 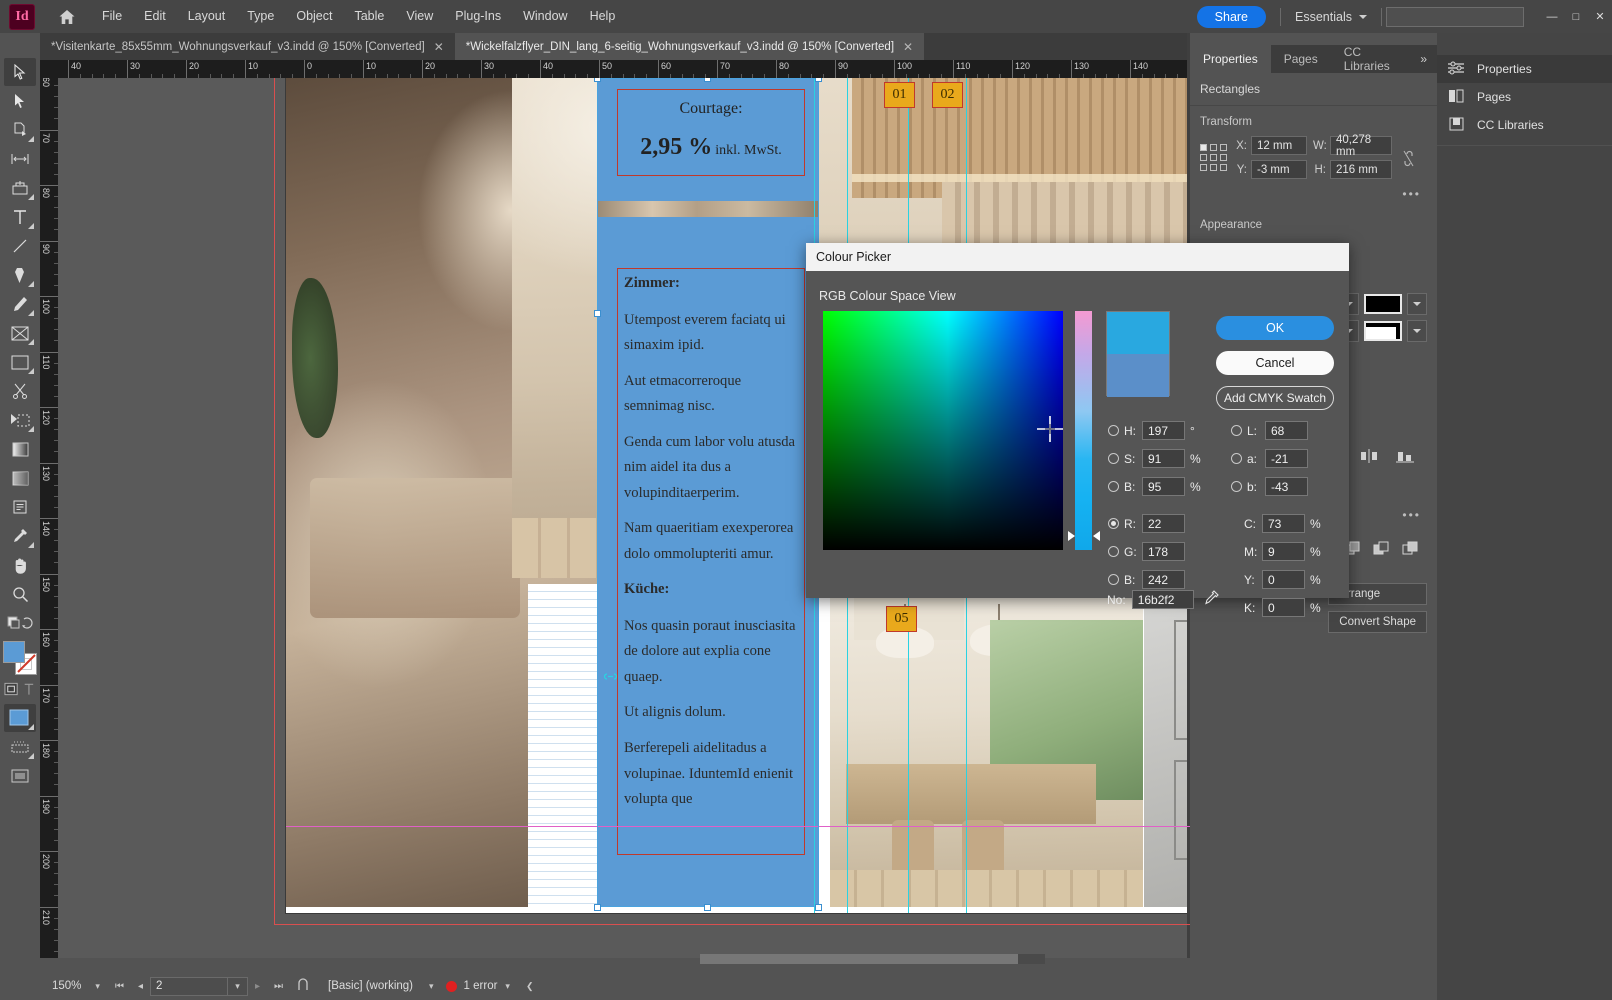 What do you see at coordinates (1423, 59) in the screenshot?
I see `panel-overflow-icon: »` at bounding box center [1423, 59].